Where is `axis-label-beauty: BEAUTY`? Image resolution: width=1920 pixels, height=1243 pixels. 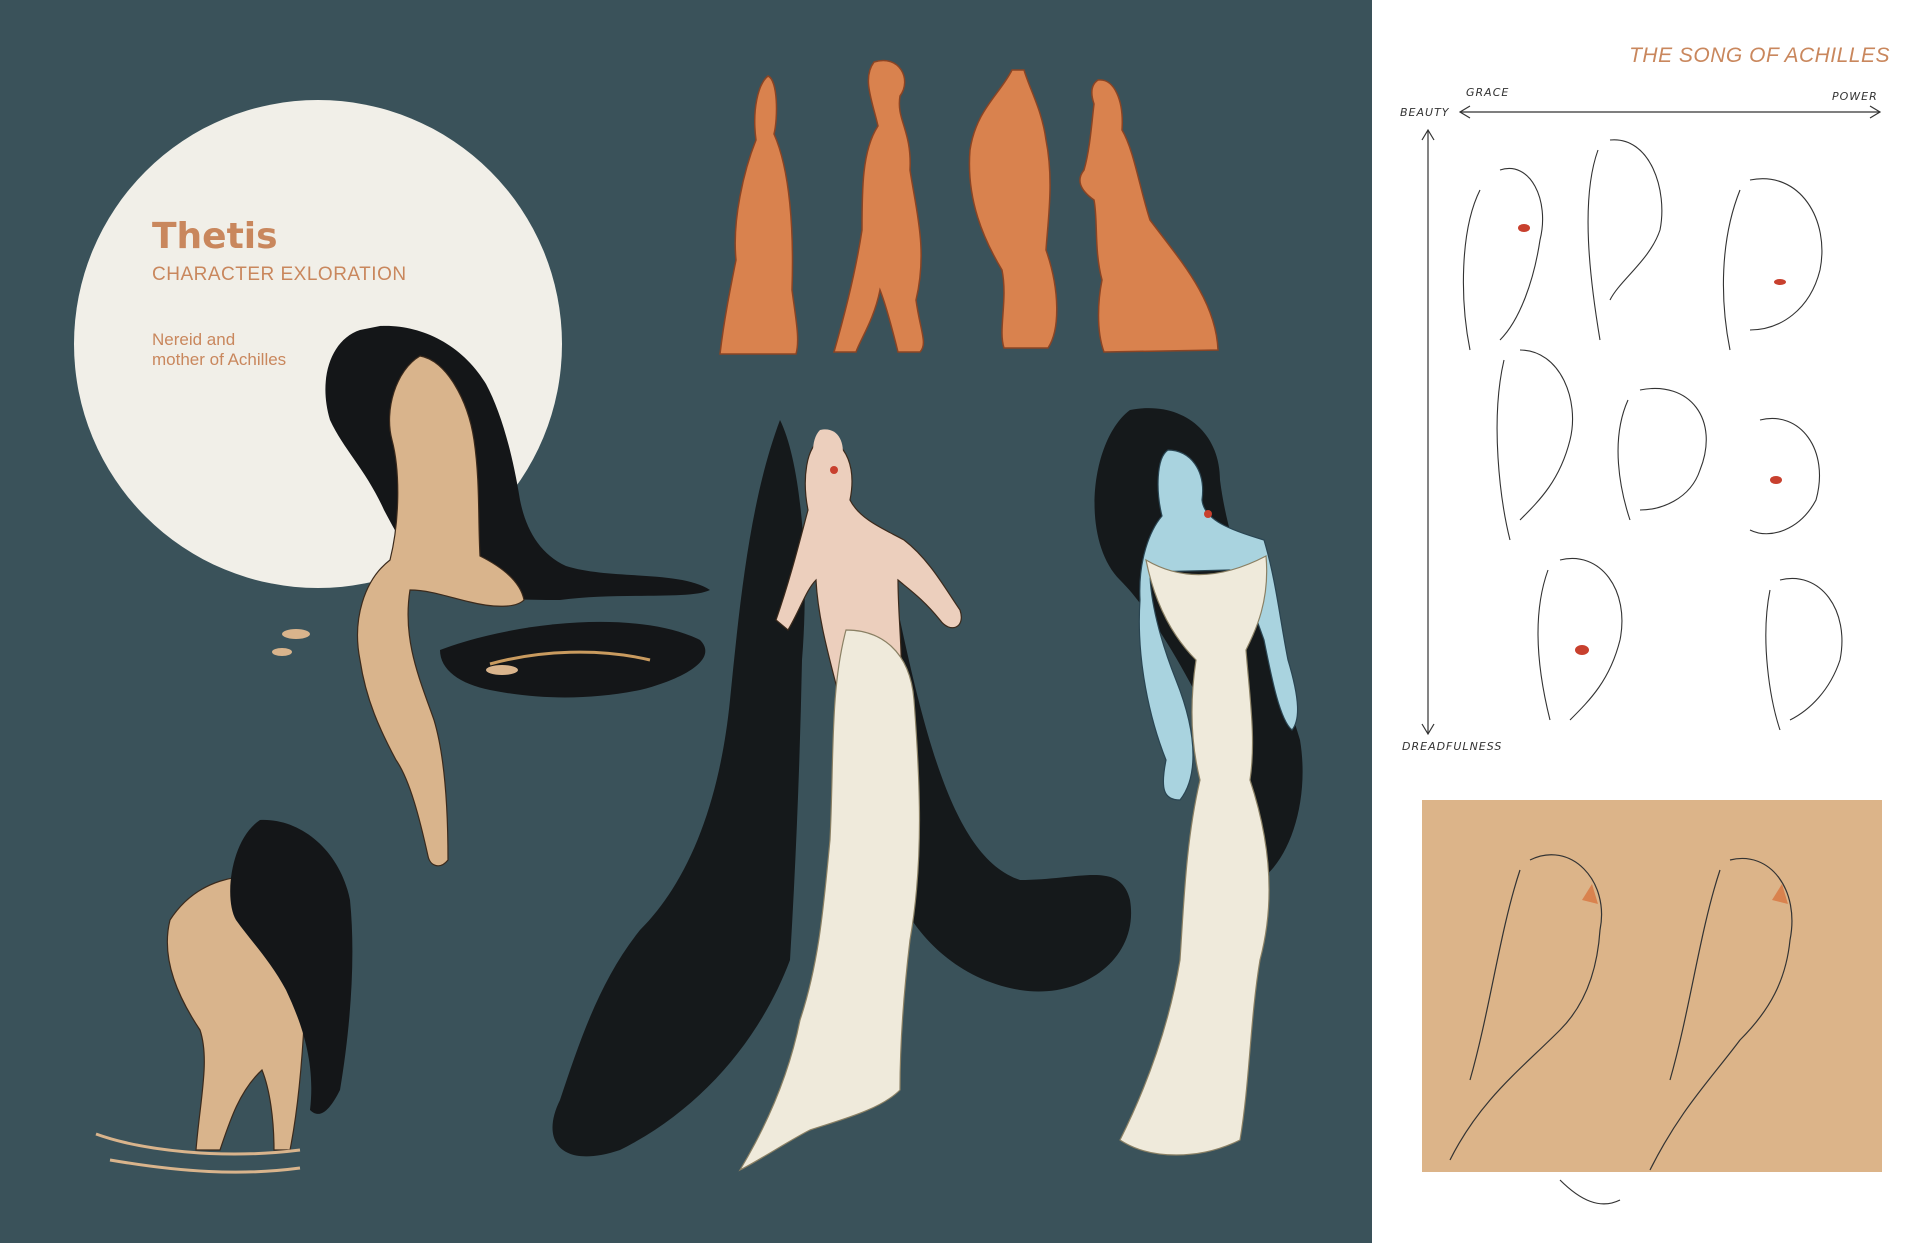
axis-label-beauty: BEAUTY is located at coordinates (1425, 112).